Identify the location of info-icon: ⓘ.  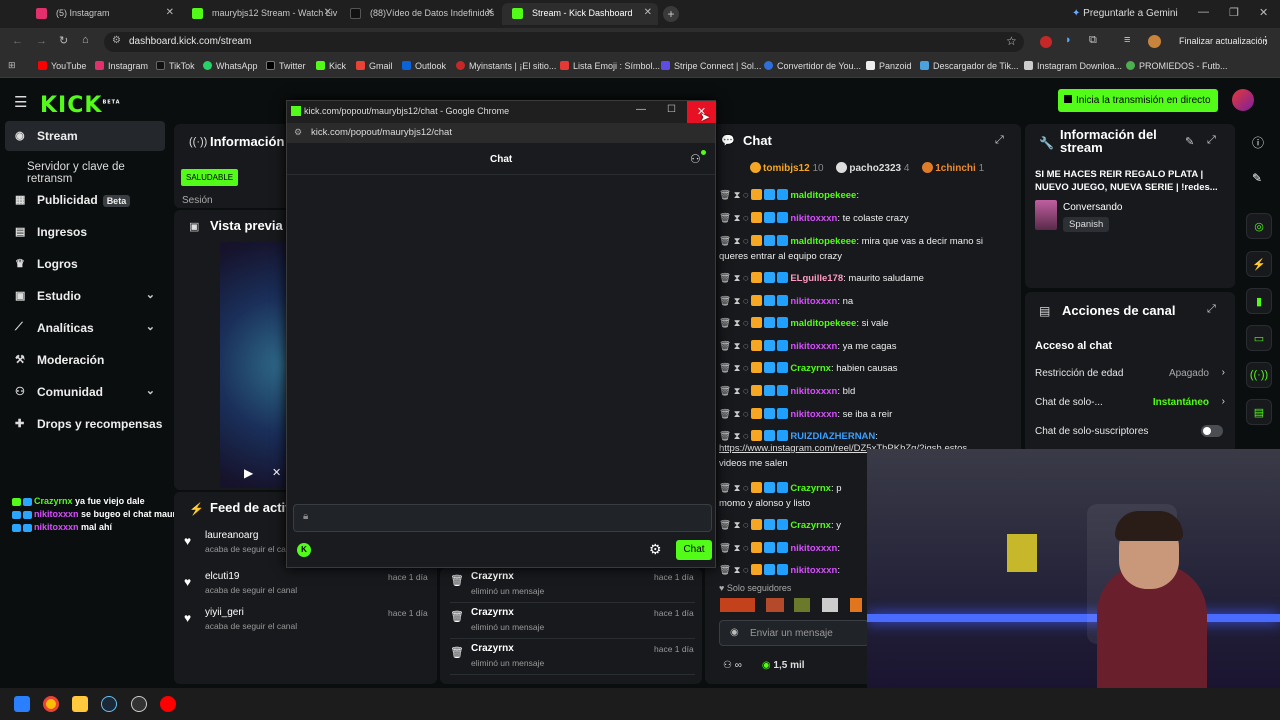
(1258, 142).